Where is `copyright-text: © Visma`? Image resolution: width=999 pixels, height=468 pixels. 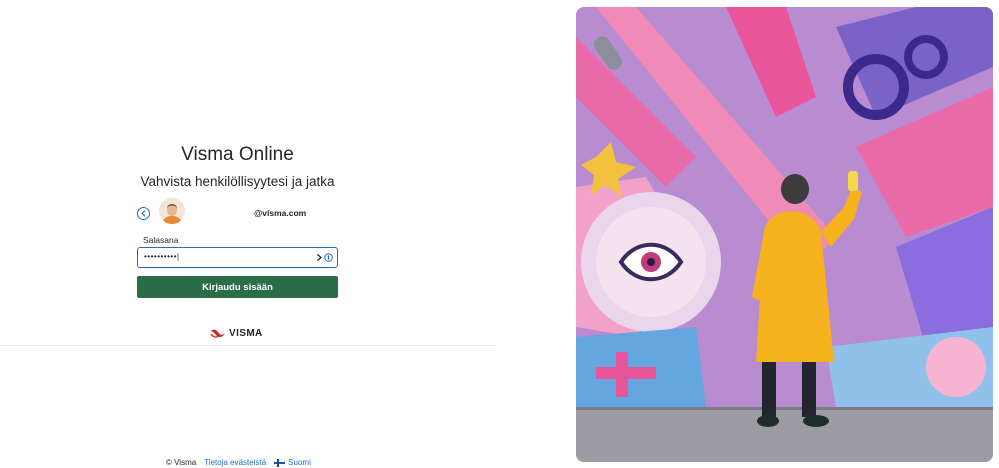
copyright-text: © Visma is located at coordinates (181, 462).